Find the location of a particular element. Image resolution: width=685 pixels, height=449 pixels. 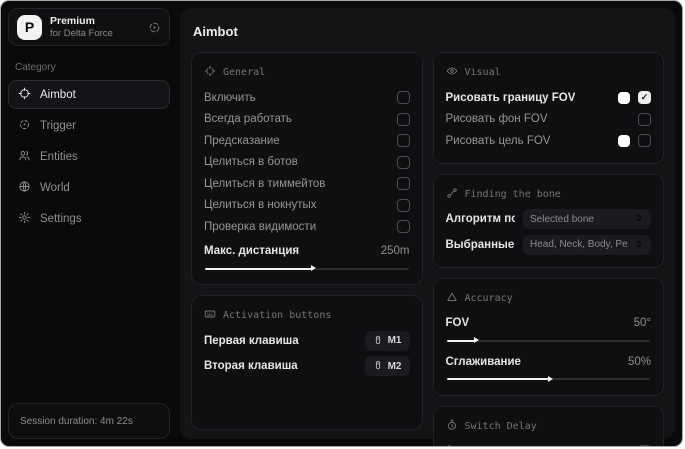

session-duration: Session duration: 4m 22s is located at coordinates (89, 421).